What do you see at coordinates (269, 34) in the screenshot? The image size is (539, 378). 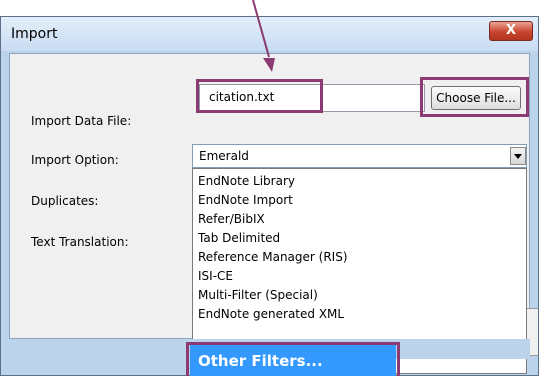 I see `title-bar: Import X` at bounding box center [269, 34].